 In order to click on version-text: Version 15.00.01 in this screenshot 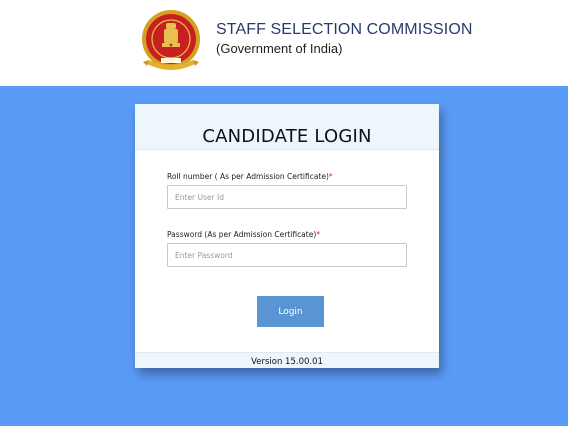, I will do `click(287, 362)`.